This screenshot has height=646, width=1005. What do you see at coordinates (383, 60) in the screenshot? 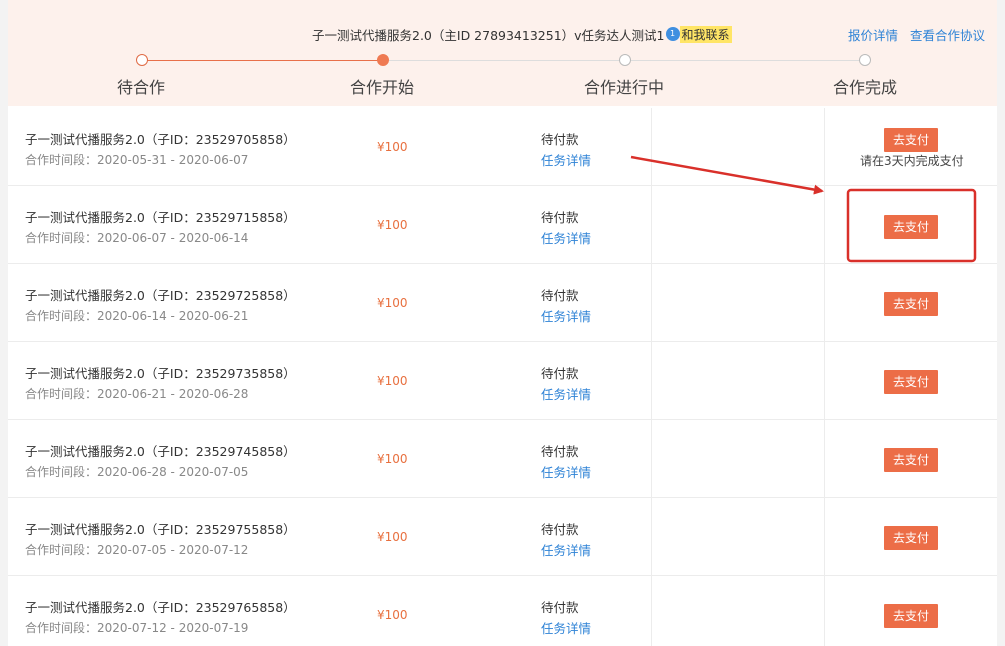
I see `step-dot-cooperation-start` at bounding box center [383, 60].